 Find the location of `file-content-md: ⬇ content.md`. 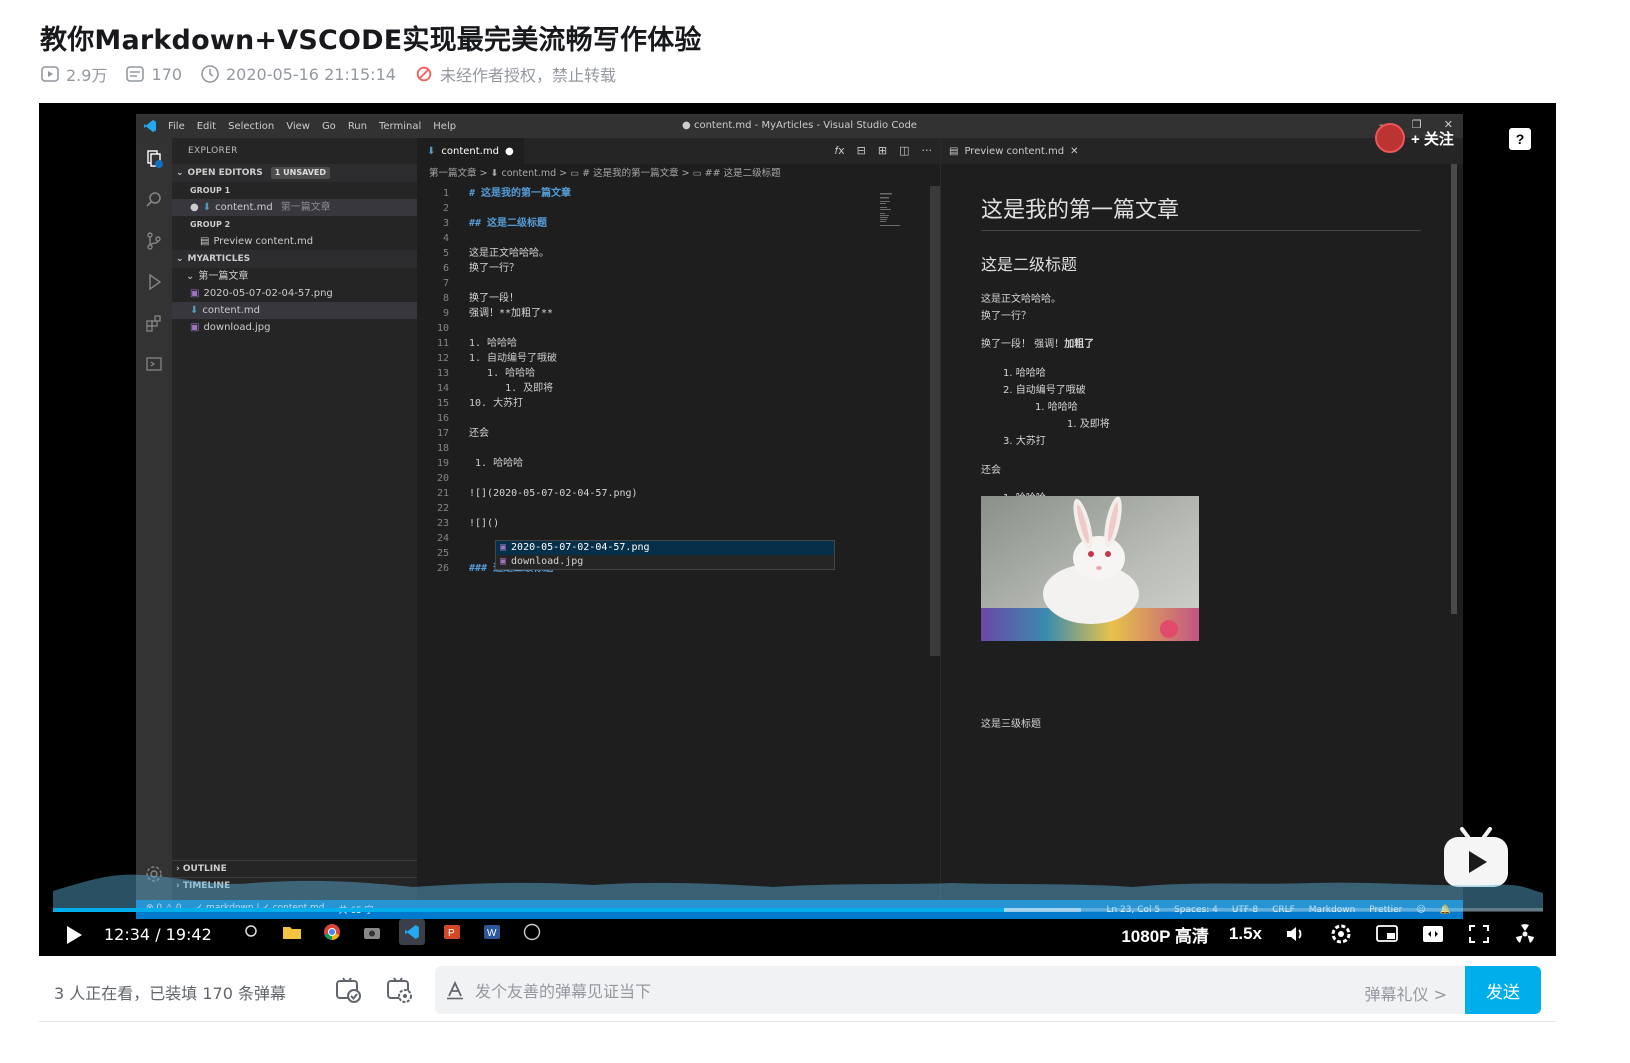

file-content-md: ⬇ content.md is located at coordinates (294, 310).